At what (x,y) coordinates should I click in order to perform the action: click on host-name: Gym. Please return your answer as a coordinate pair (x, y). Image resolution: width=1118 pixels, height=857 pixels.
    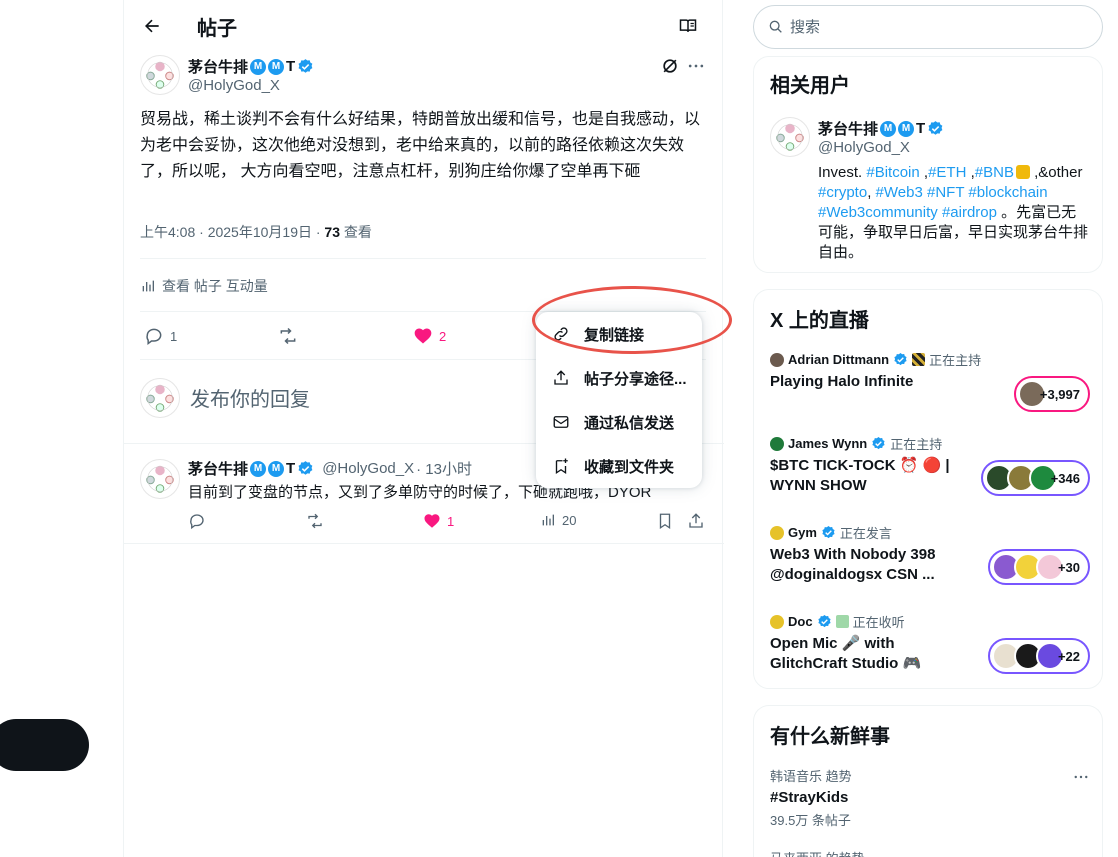
    Looking at the image, I should click on (802, 532).